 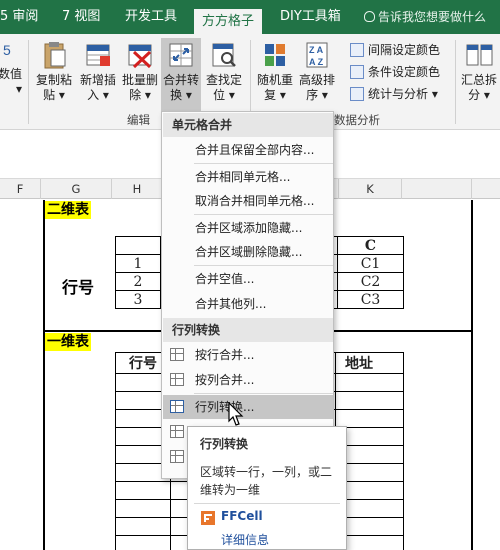 What do you see at coordinates (11, 68) in the screenshot?
I see `numeric-button-cut: 5 数值 ▾` at bounding box center [11, 68].